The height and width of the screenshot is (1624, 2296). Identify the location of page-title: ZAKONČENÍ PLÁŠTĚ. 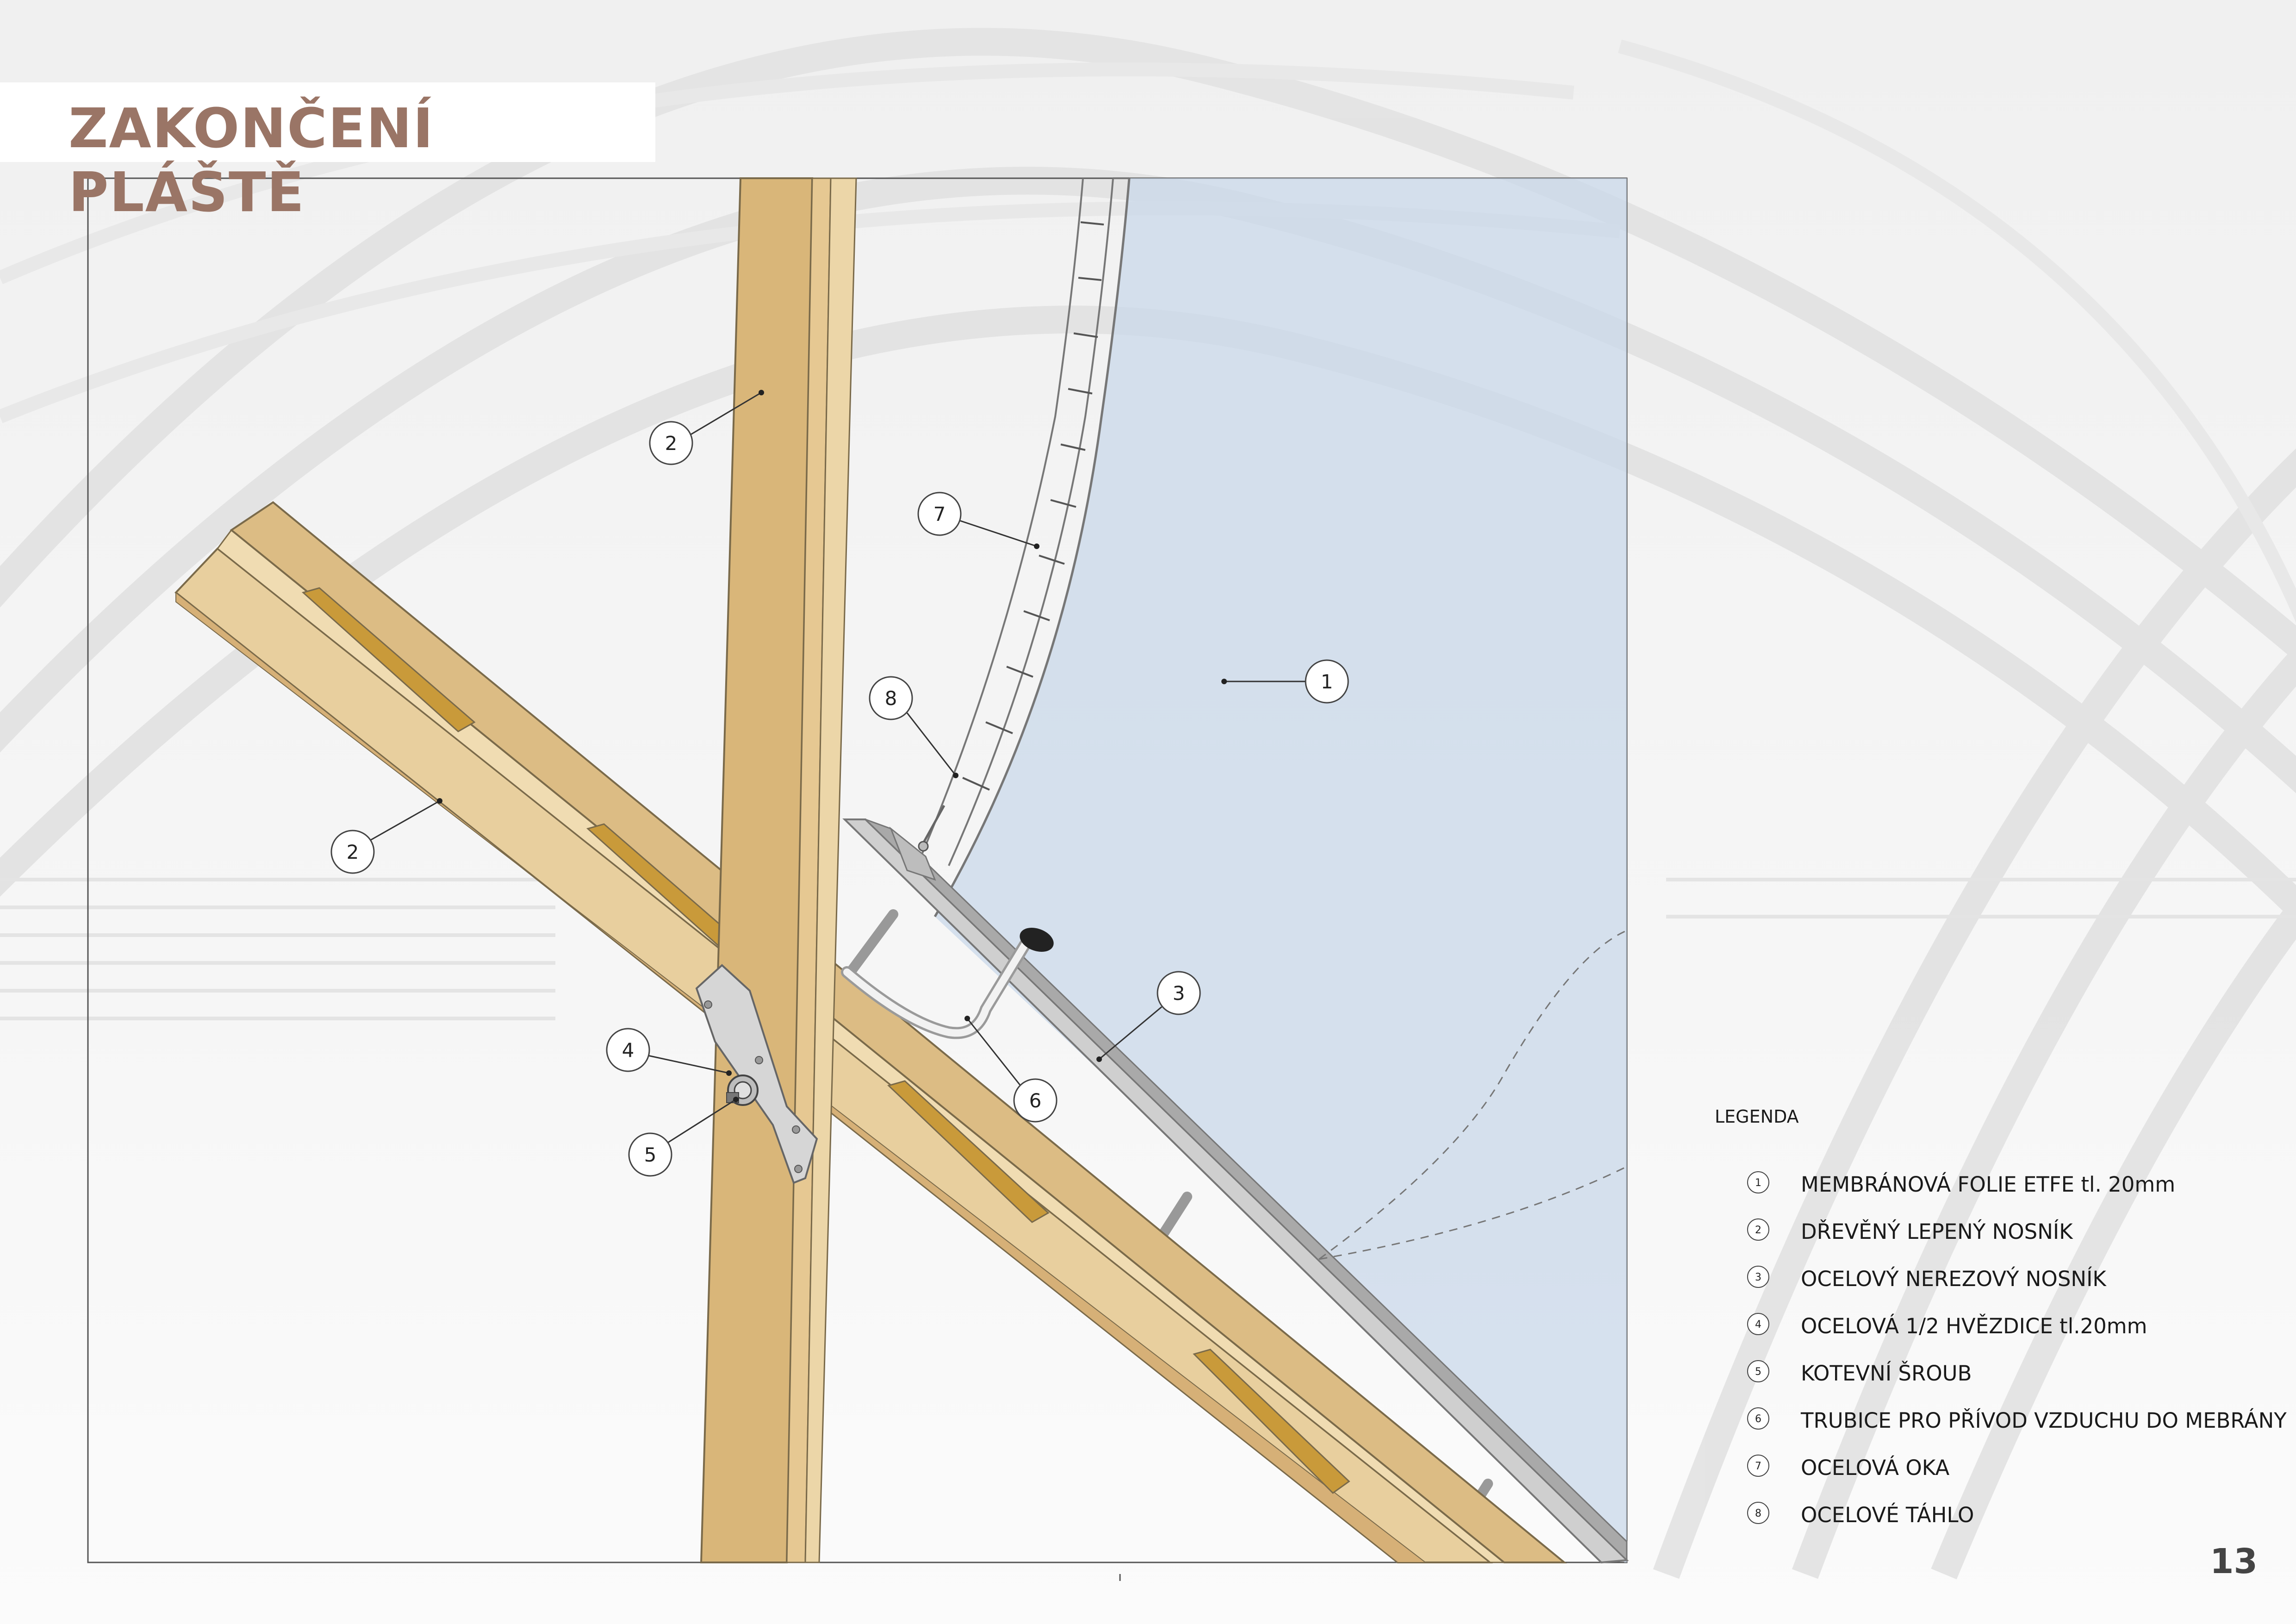
(251, 160).